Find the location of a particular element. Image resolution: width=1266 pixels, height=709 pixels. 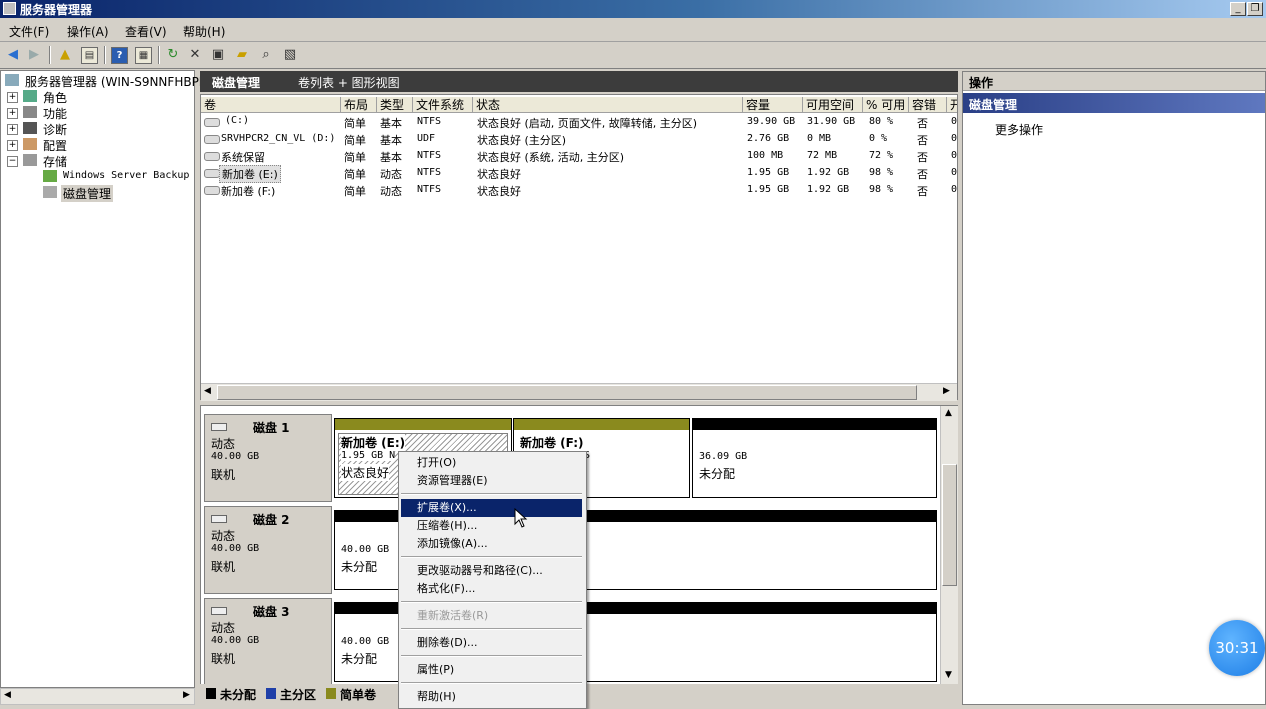

column-header-capacity: 容量 is located at coordinates (773, 105).